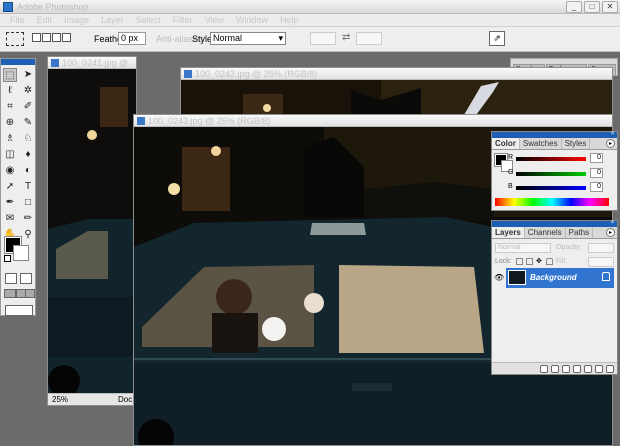 The width and height of the screenshot is (620, 446). I want to click on blur-tool-icon: ◉, so click(10, 171).